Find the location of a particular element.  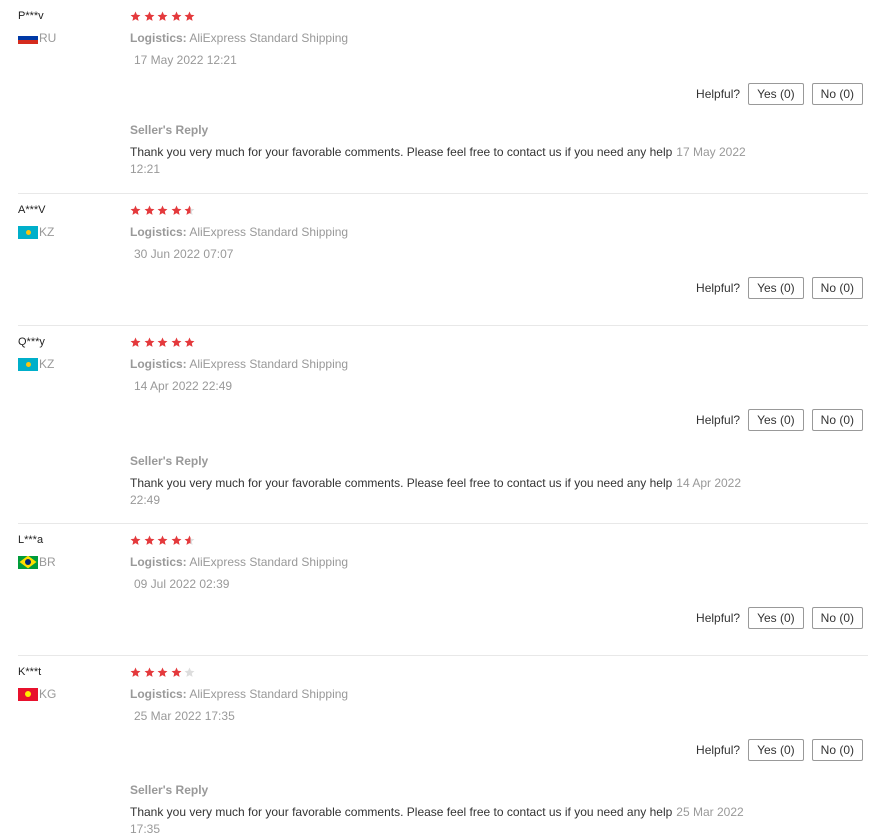

country-code: KG is located at coordinates (48, 694).